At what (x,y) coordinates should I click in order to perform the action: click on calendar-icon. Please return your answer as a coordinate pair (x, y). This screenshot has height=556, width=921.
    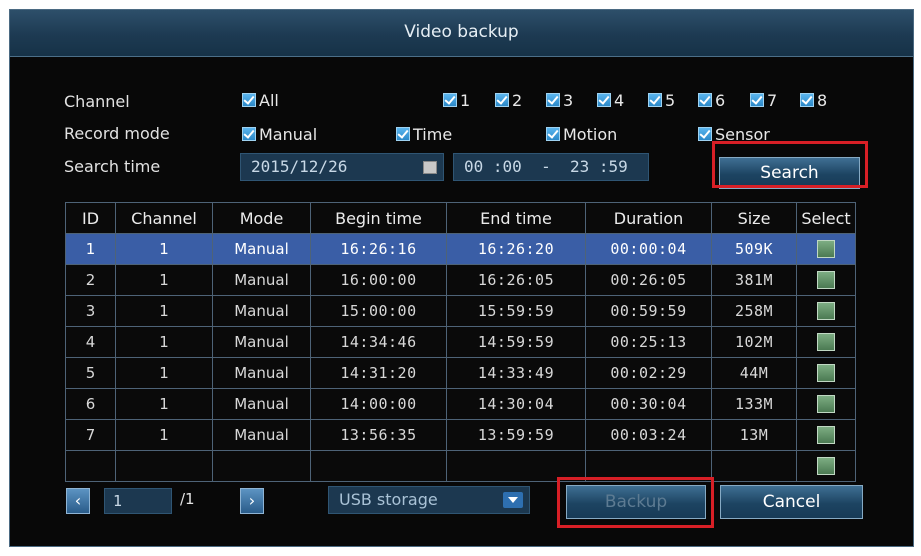
    Looking at the image, I should click on (430, 167).